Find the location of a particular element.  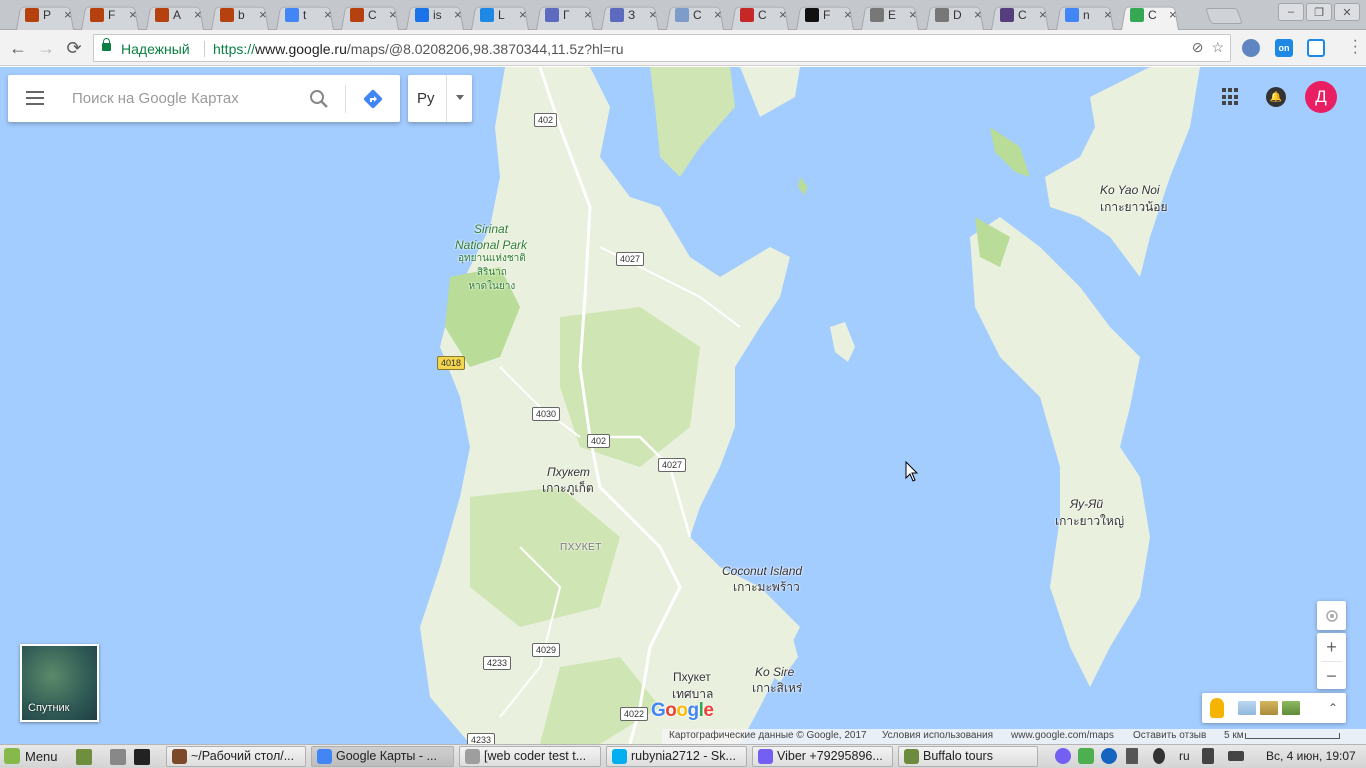

taskbar-window-button: Buffalo tours is located at coordinates (968, 756).